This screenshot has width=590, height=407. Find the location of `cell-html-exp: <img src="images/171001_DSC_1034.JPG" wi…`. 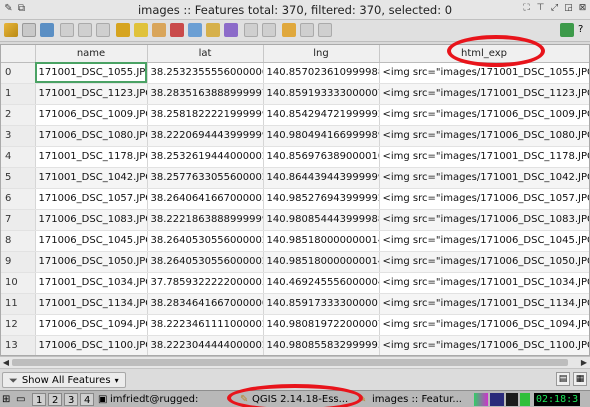

cell-html-exp: <img src="images/171001_DSC_1034.JPG" wi… is located at coordinates (484, 283).